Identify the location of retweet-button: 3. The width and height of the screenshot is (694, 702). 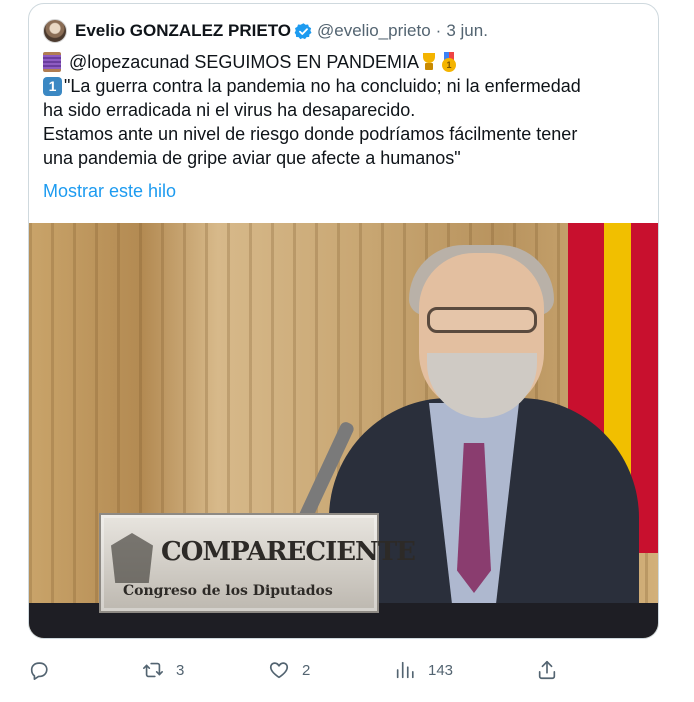
(163, 670).